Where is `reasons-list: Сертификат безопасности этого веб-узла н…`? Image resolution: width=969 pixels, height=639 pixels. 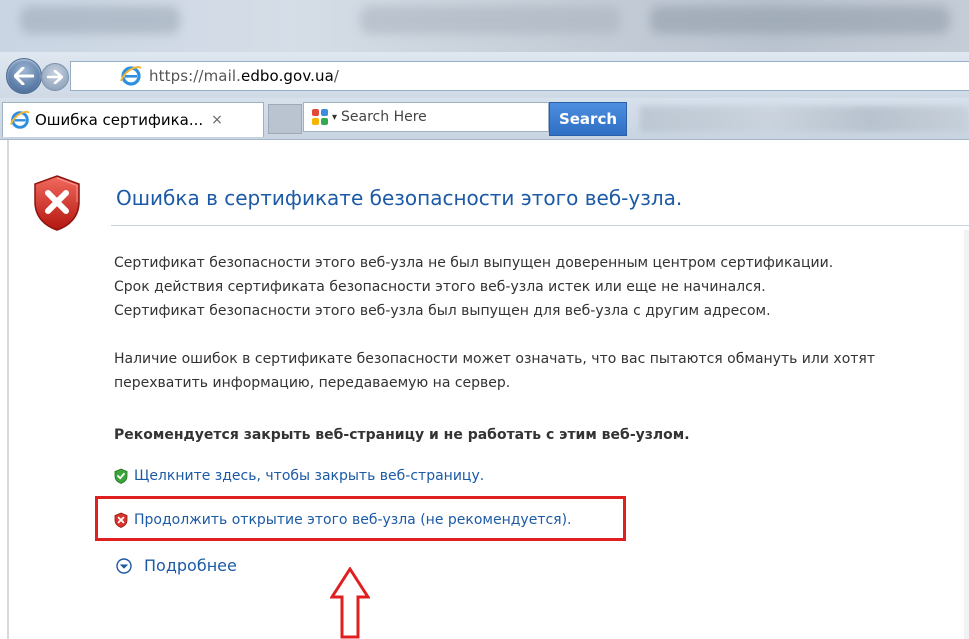 reasons-list: Сертификат безопасности этого веб-узла н… is located at coordinates (473, 287).